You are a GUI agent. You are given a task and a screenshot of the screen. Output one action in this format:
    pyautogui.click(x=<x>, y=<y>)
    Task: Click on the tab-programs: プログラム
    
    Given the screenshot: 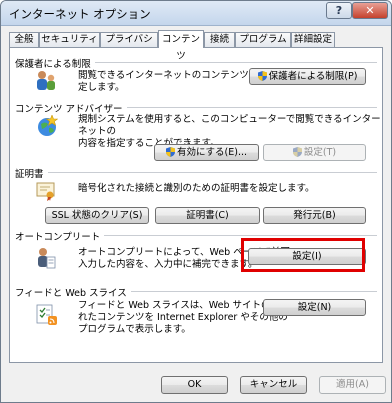 What is the action you would take?
    pyautogui.click(x=263, y=39)
    